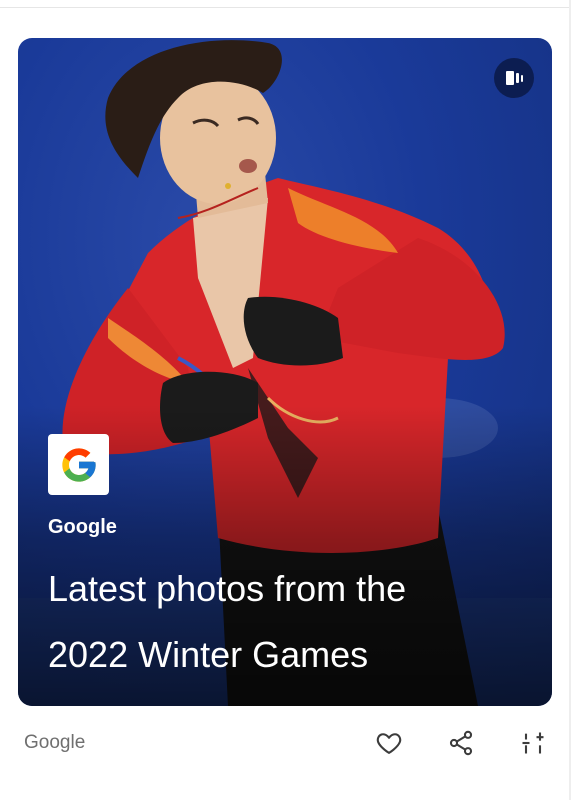  I want to click on heart-icon, so click(389, 743).